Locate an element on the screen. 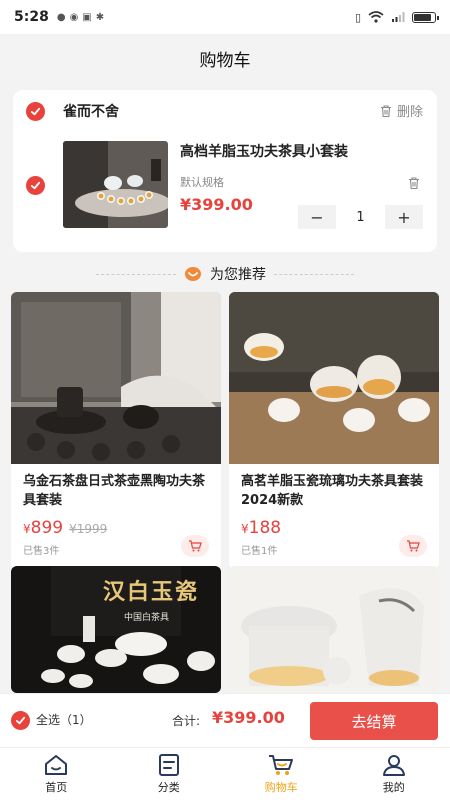  nfc-icon: ▣ is located at coordinates (87, 17).